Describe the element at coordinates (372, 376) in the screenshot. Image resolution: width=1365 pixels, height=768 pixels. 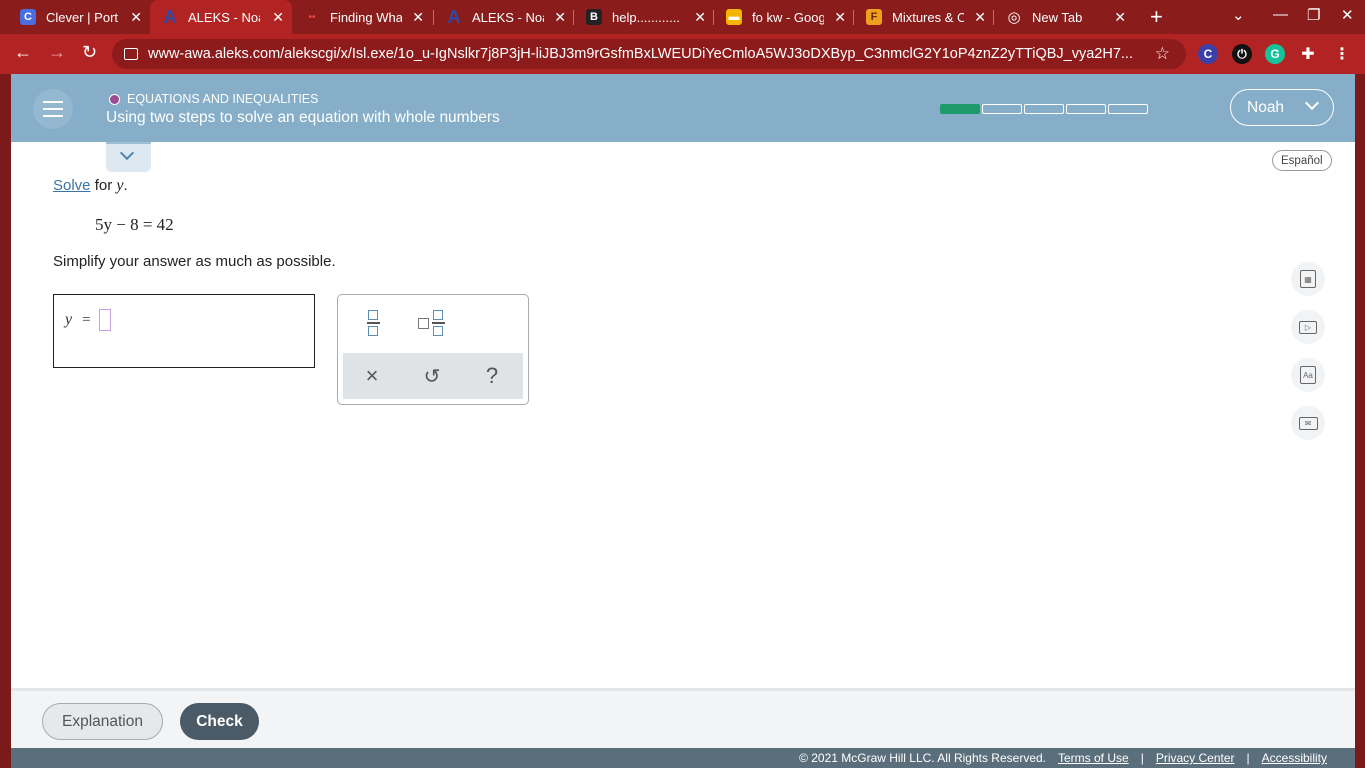
I see `clear-icon: ×` at that location.